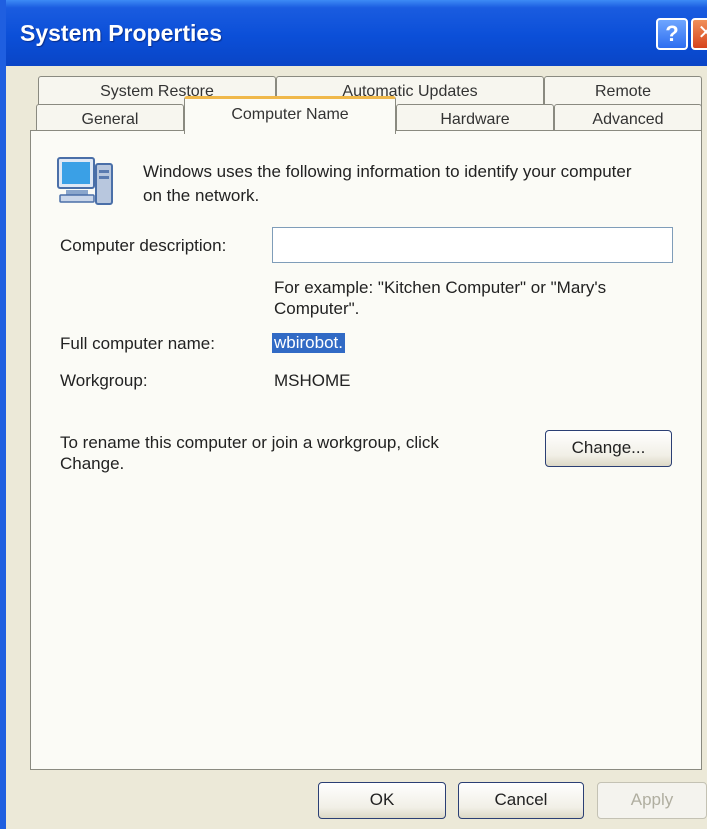 The image size is (707, 829). I want to click on intro-text-line2: on the network., so click(201, 195).